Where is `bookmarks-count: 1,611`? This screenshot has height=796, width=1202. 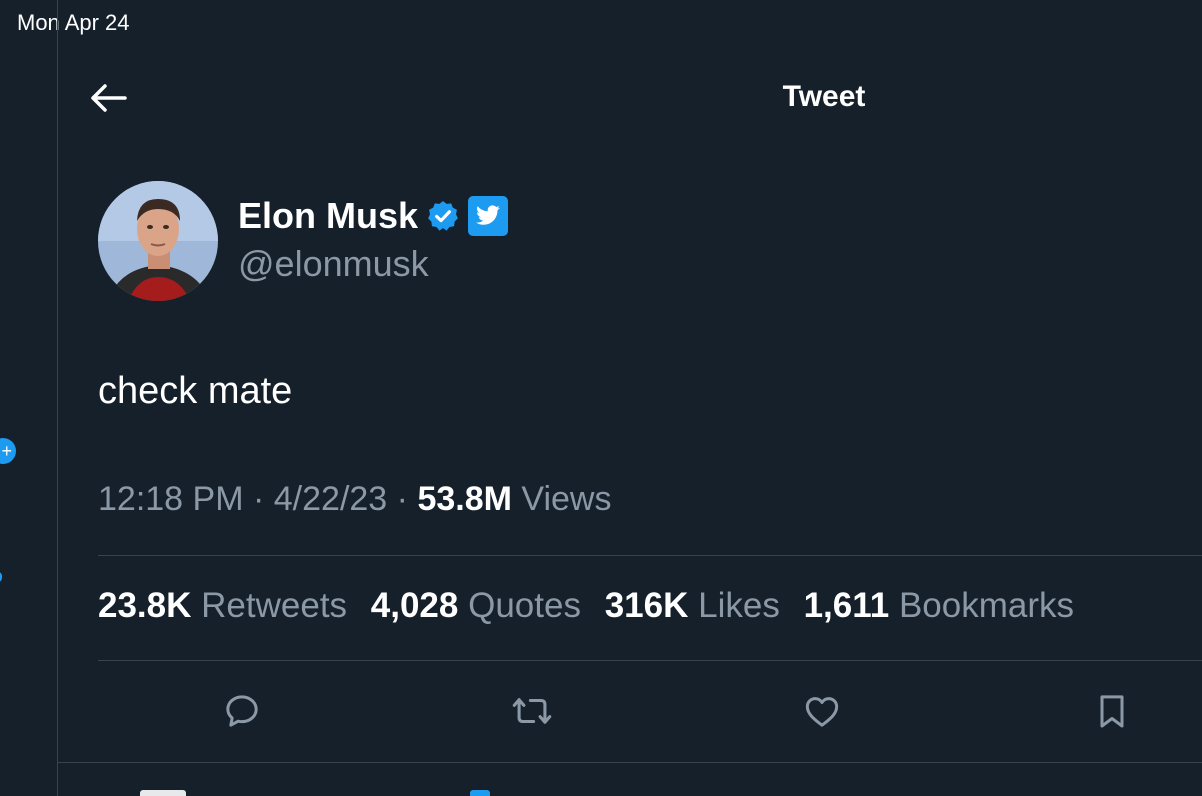
bookmarks-count: 1,611 is located at coordinates (846, 605).